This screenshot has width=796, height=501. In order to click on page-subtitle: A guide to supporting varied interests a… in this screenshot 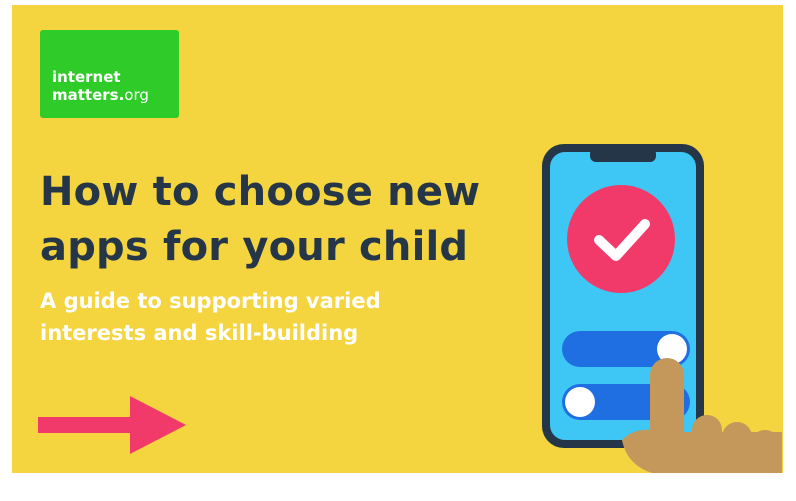, I will do `click(210, 317)`.